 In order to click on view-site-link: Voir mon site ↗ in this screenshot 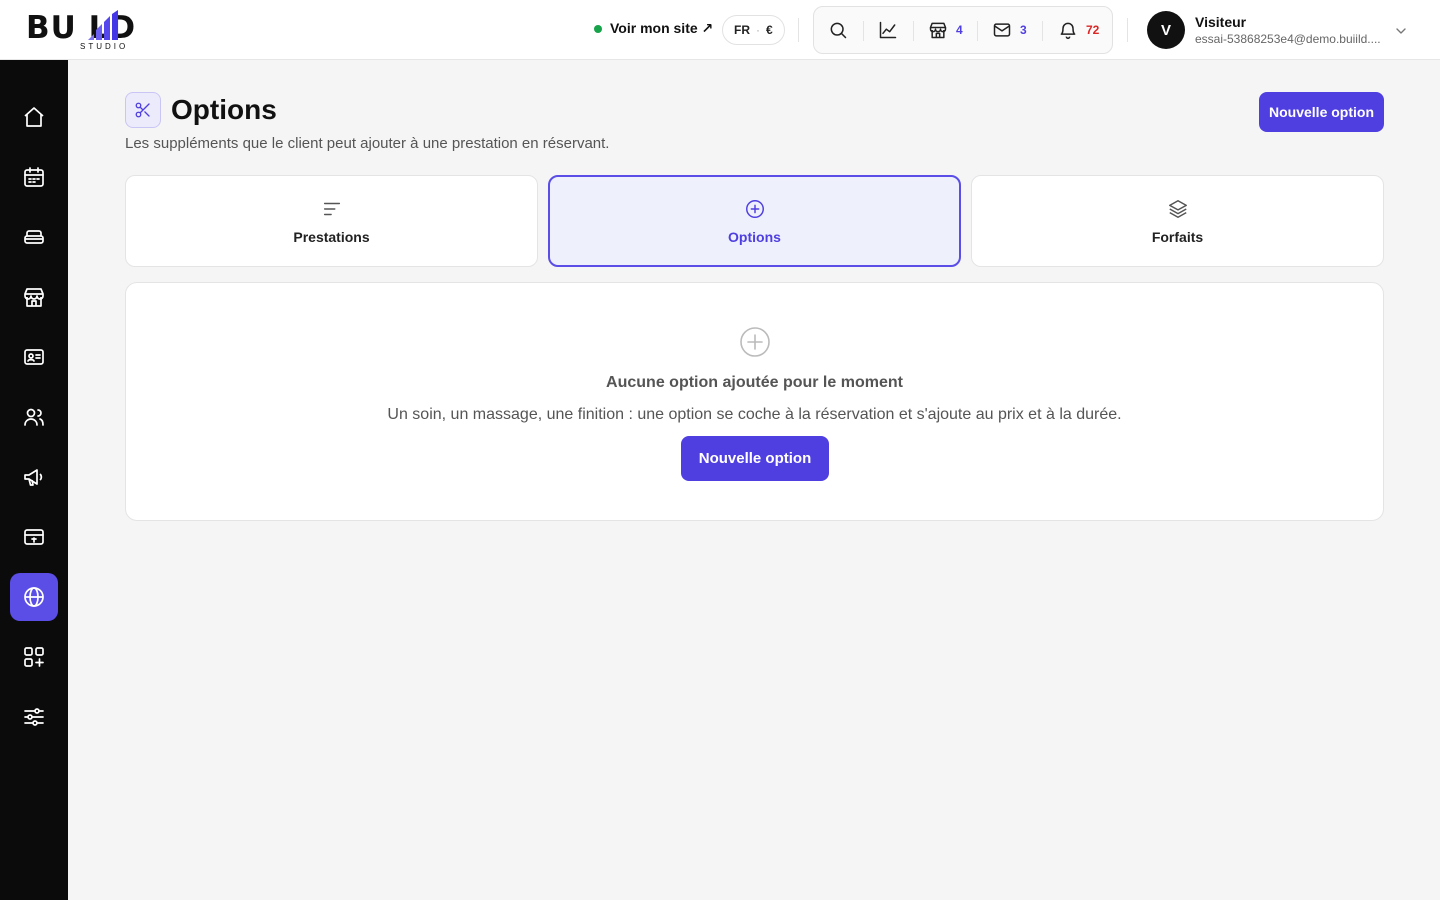, I will do `click(653, 28)`.